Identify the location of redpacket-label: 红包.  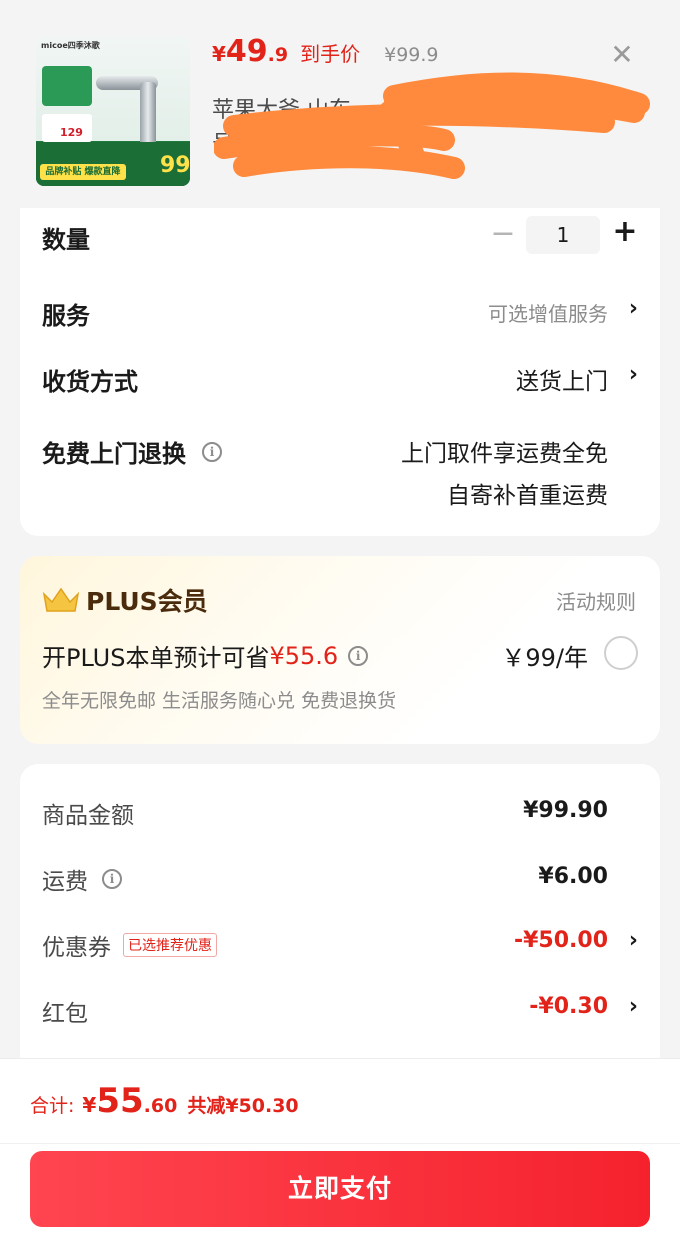
(65, 1014).